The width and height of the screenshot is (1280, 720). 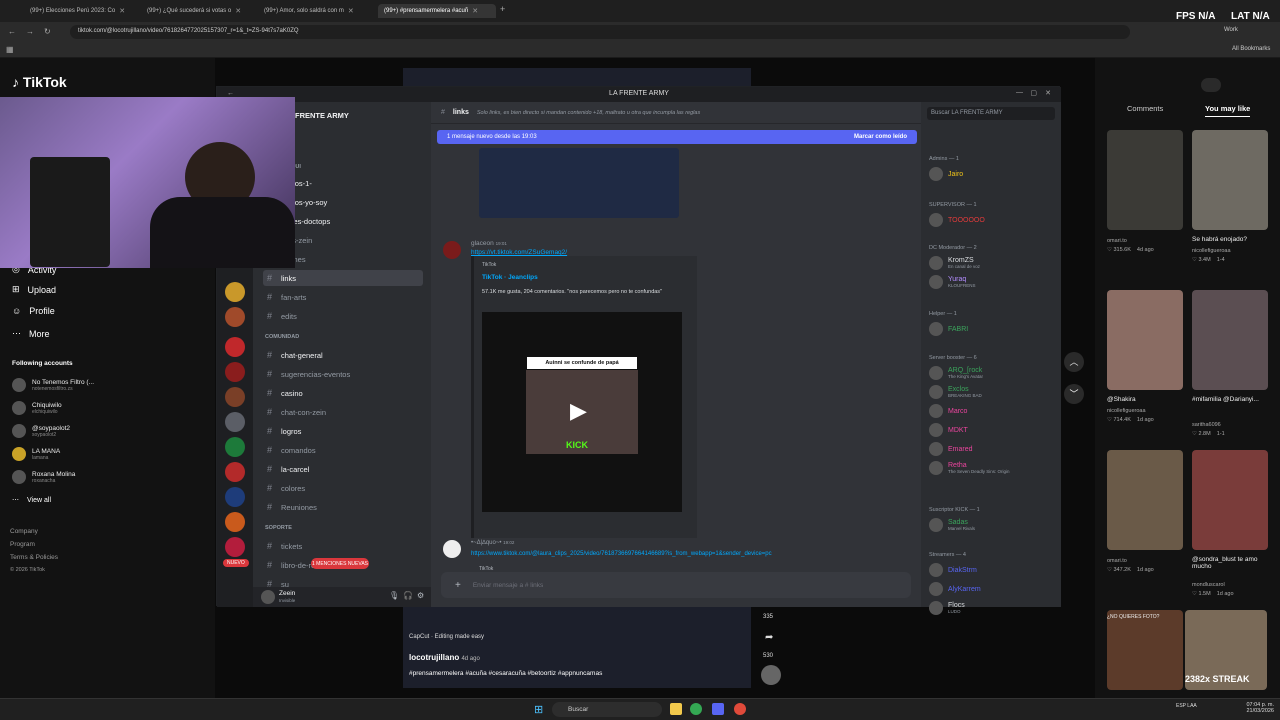 What do you see at coordinates (343, 393) in the screenshot?
I see `channel-item: # casino` at bounding box center [343, 393].